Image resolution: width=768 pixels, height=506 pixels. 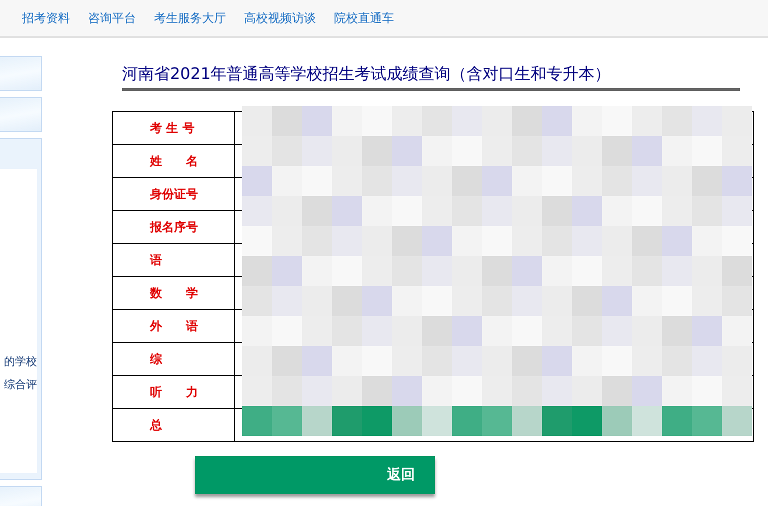 I want to click on field-label: 报名序号, so click(x=174, y=227).